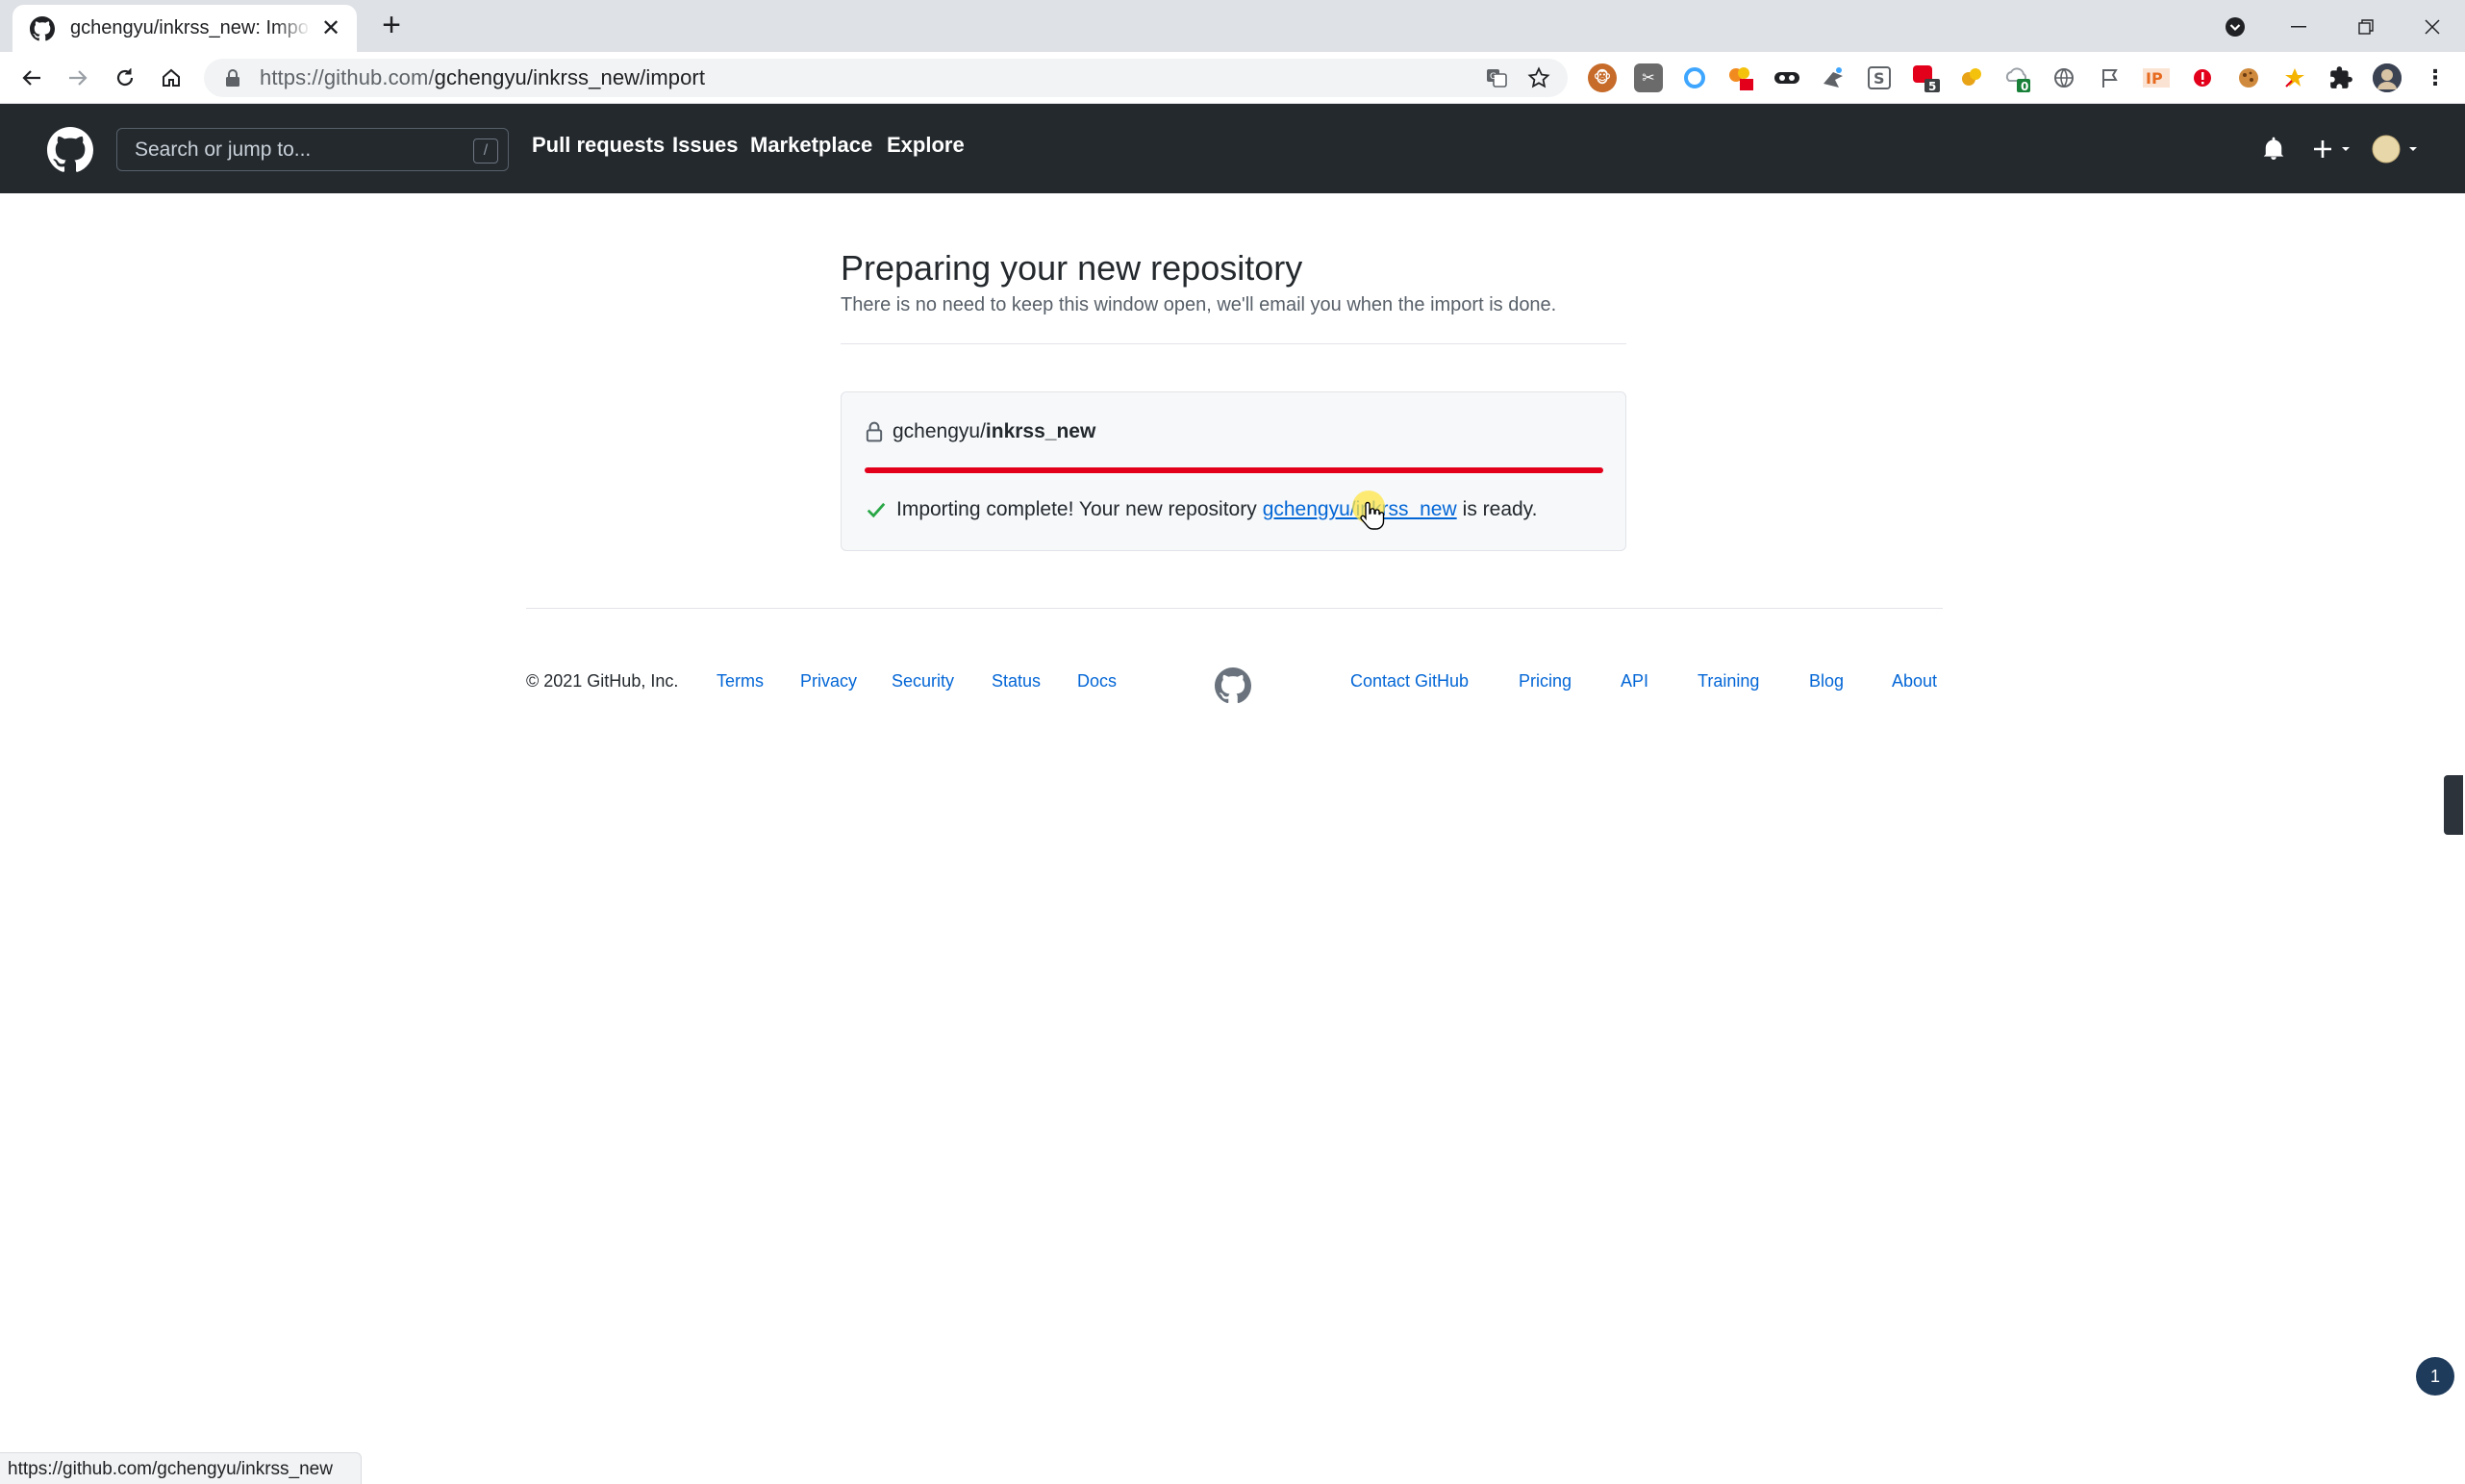 Image resolution: width=2465 pixels, height=1484 pixels. What do you see at coordinates (1787, 78) in the screenshot?
I see `extension-mask-icon` at bounding box center [1787, 78].